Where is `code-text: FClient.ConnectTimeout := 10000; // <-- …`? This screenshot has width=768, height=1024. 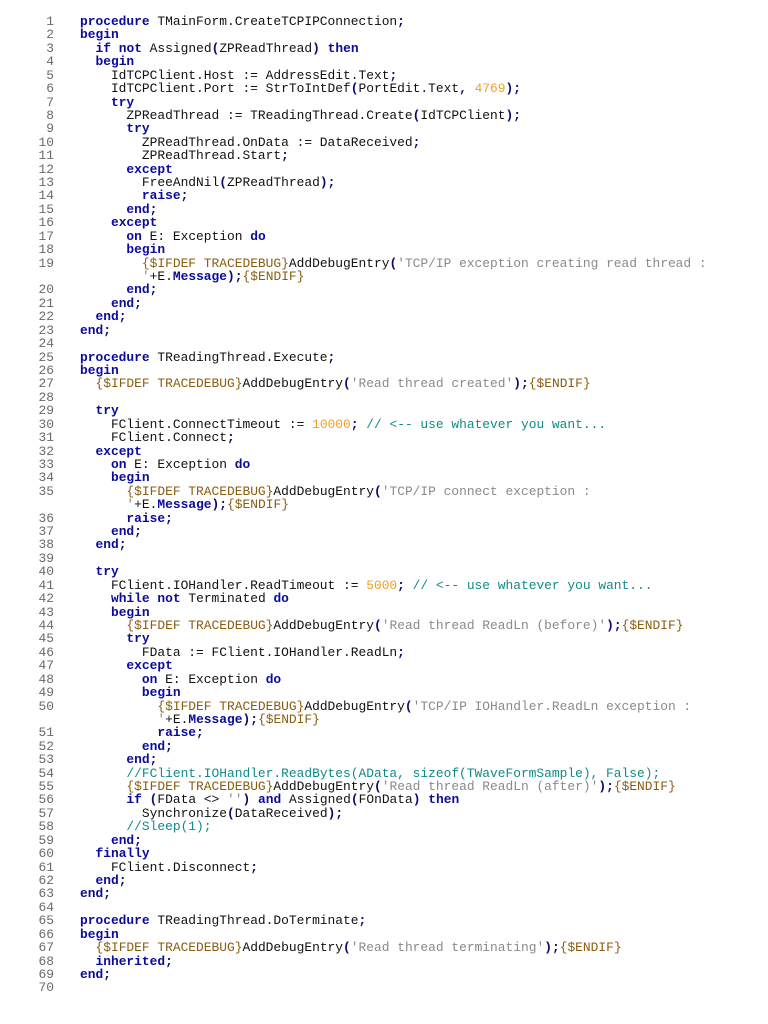 code-text: FClient.ConnectTimeout := 10000; // <-- … is located at coordinates (343, 424).